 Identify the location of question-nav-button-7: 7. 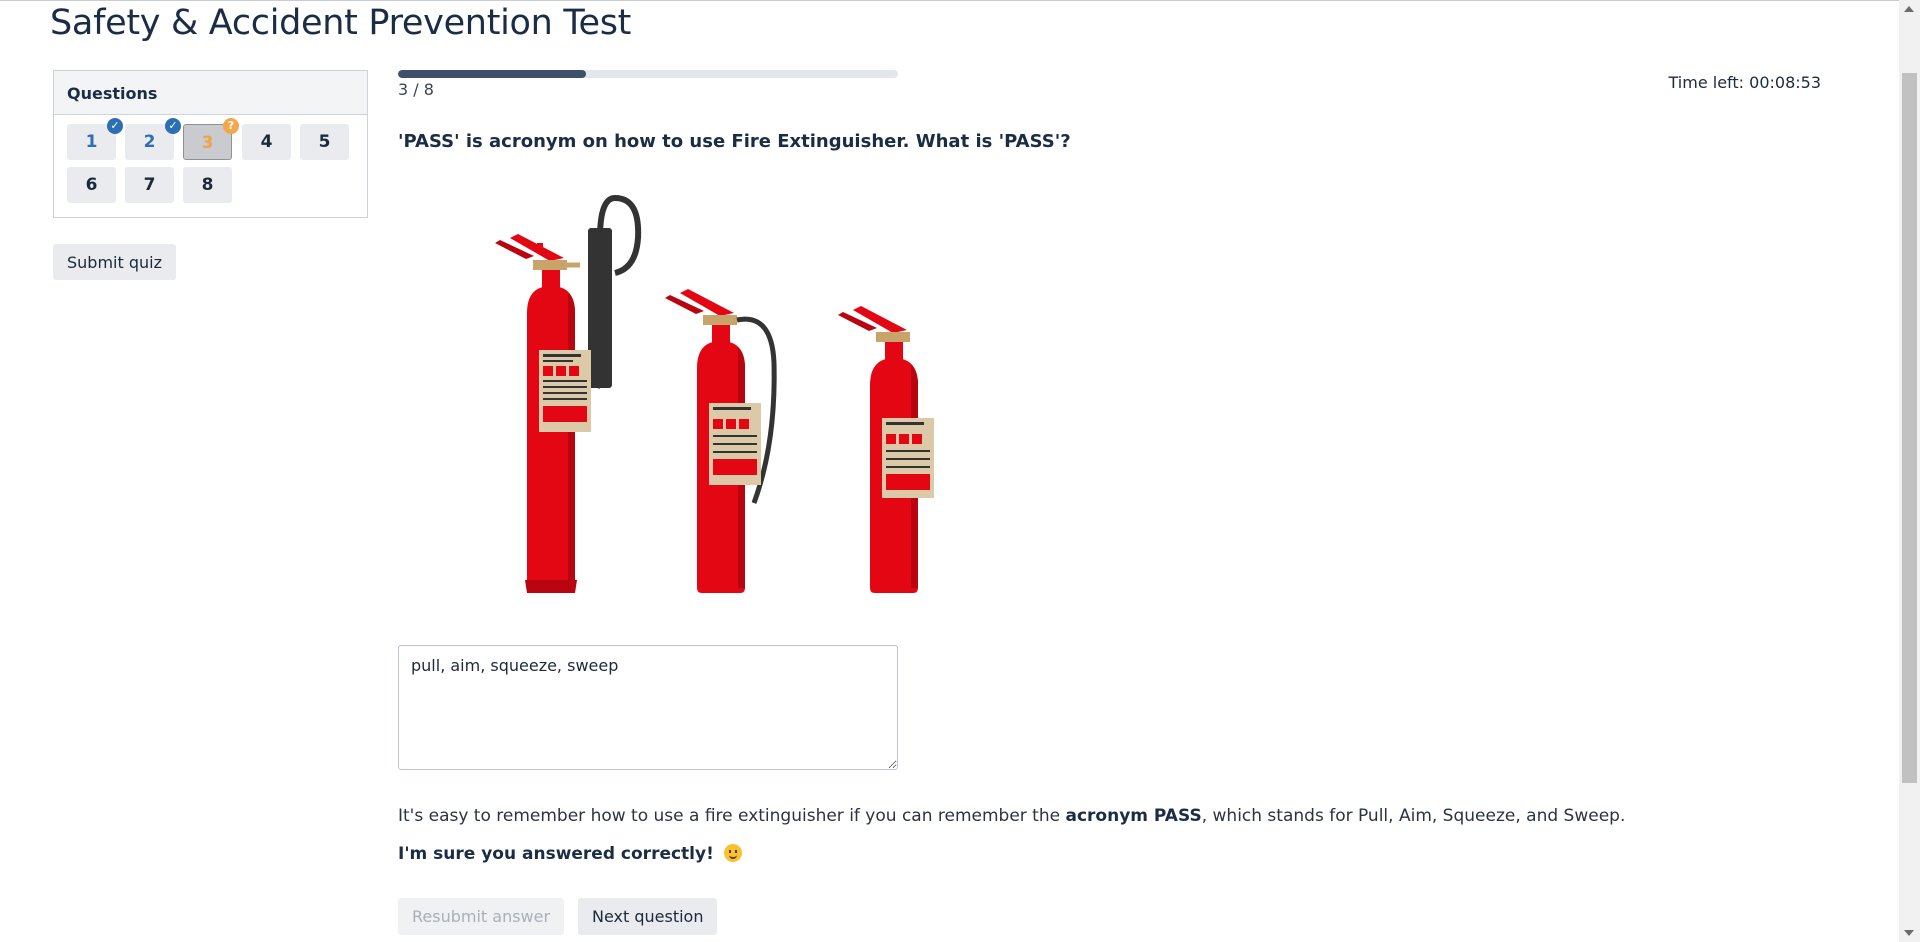
(149, 185).